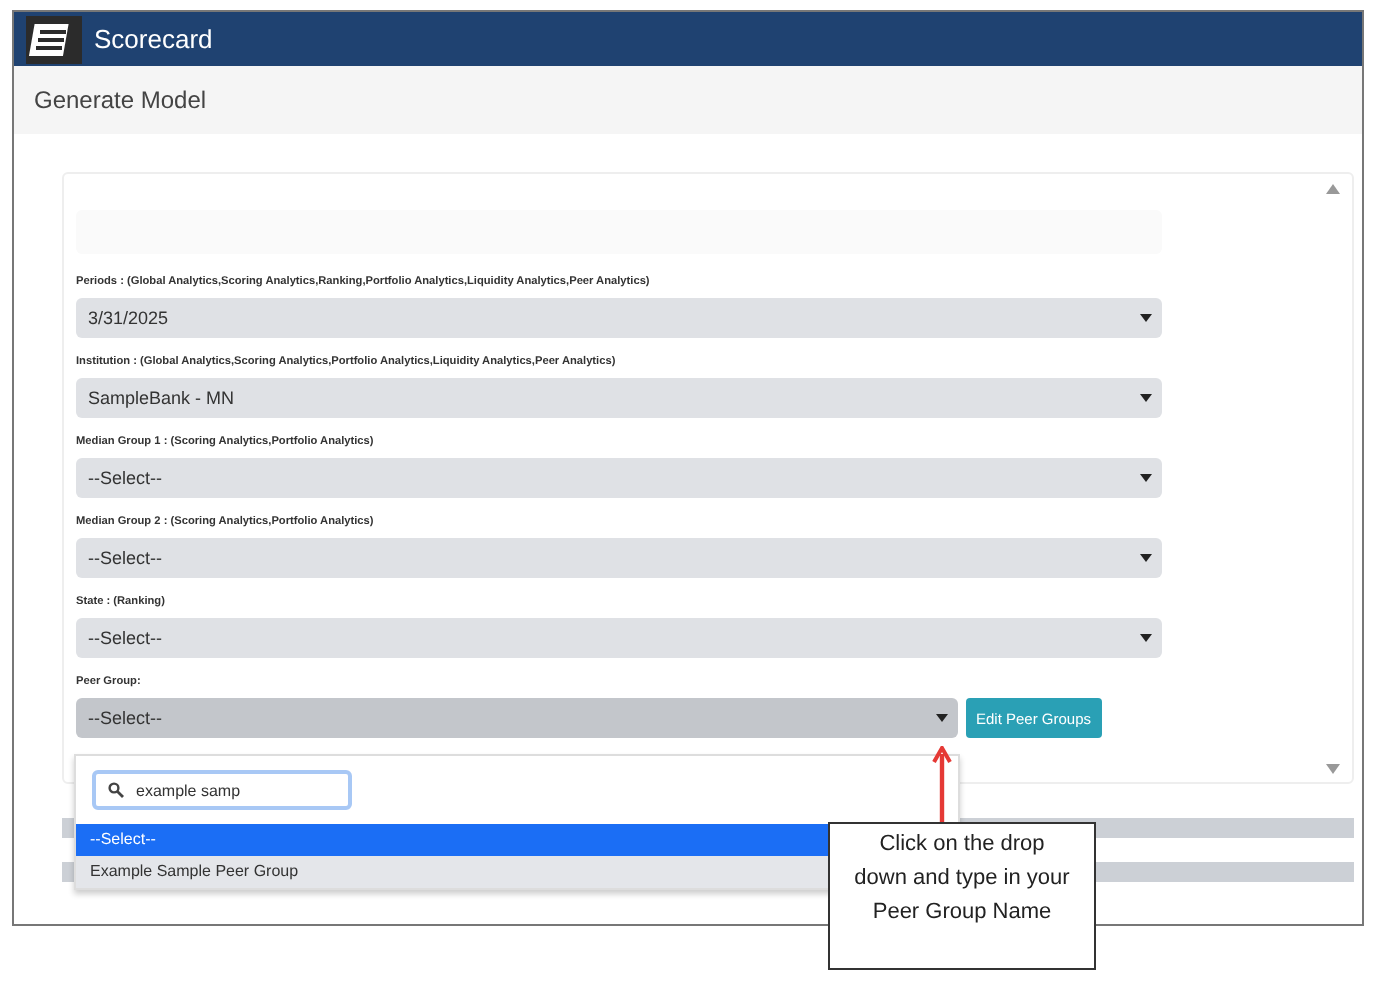  What do you see at coordinates (1333, 189) in the screenshot?
I see `scroll-up-icon` at bounding box center [1333, 189].